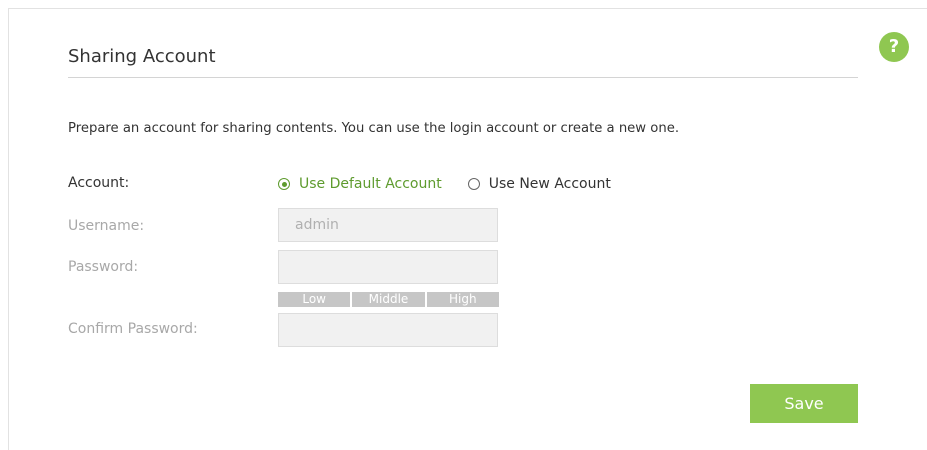 The width and height of the screenshot is (927, 450). Describe the element at coordinates (142, 56) in the screenshot. I see `section-title: Sharing Account` at that location.